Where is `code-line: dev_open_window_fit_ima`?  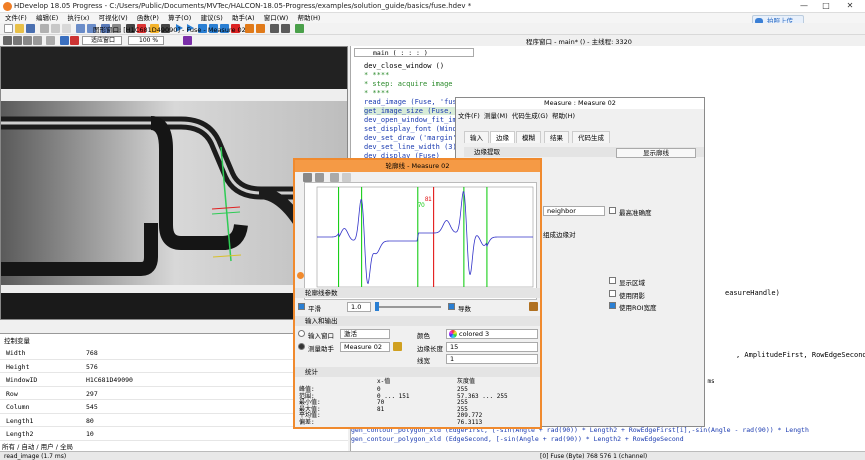
code-line: dev_open_window_fit_ima is located at coordinates (412, 120).